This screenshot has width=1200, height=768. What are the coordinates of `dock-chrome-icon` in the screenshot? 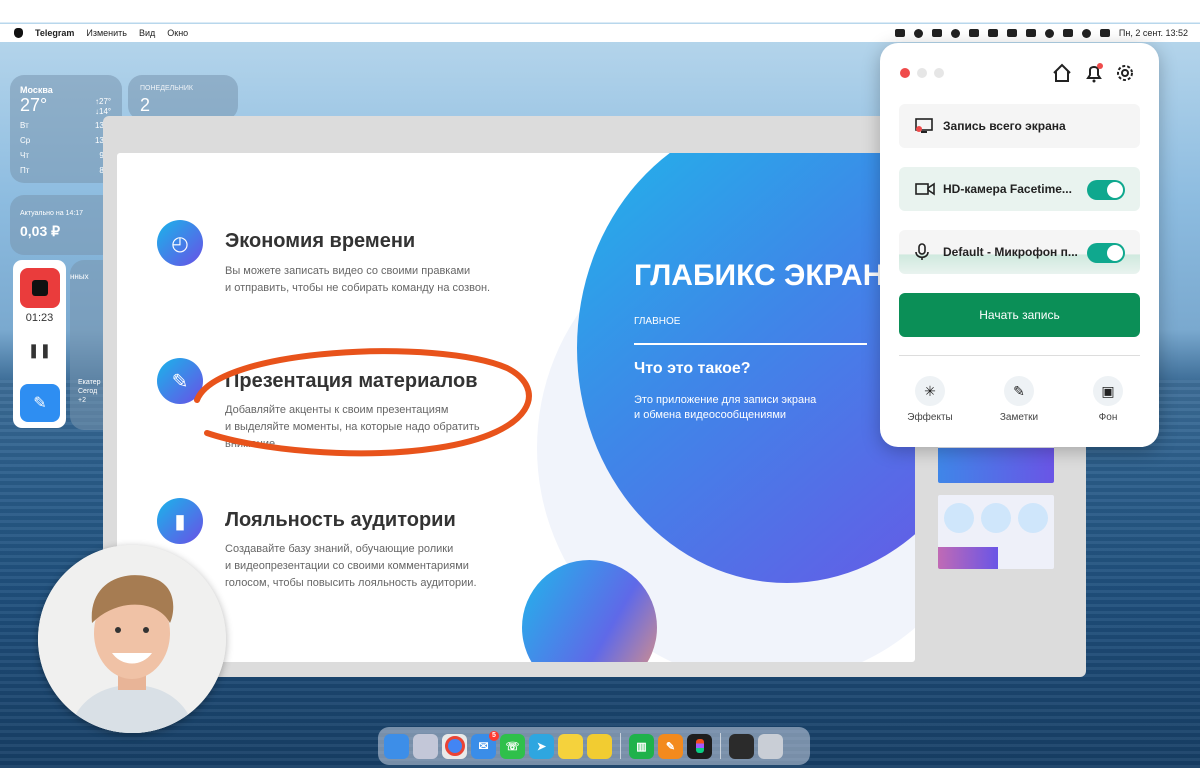 It's located at (454, 746).